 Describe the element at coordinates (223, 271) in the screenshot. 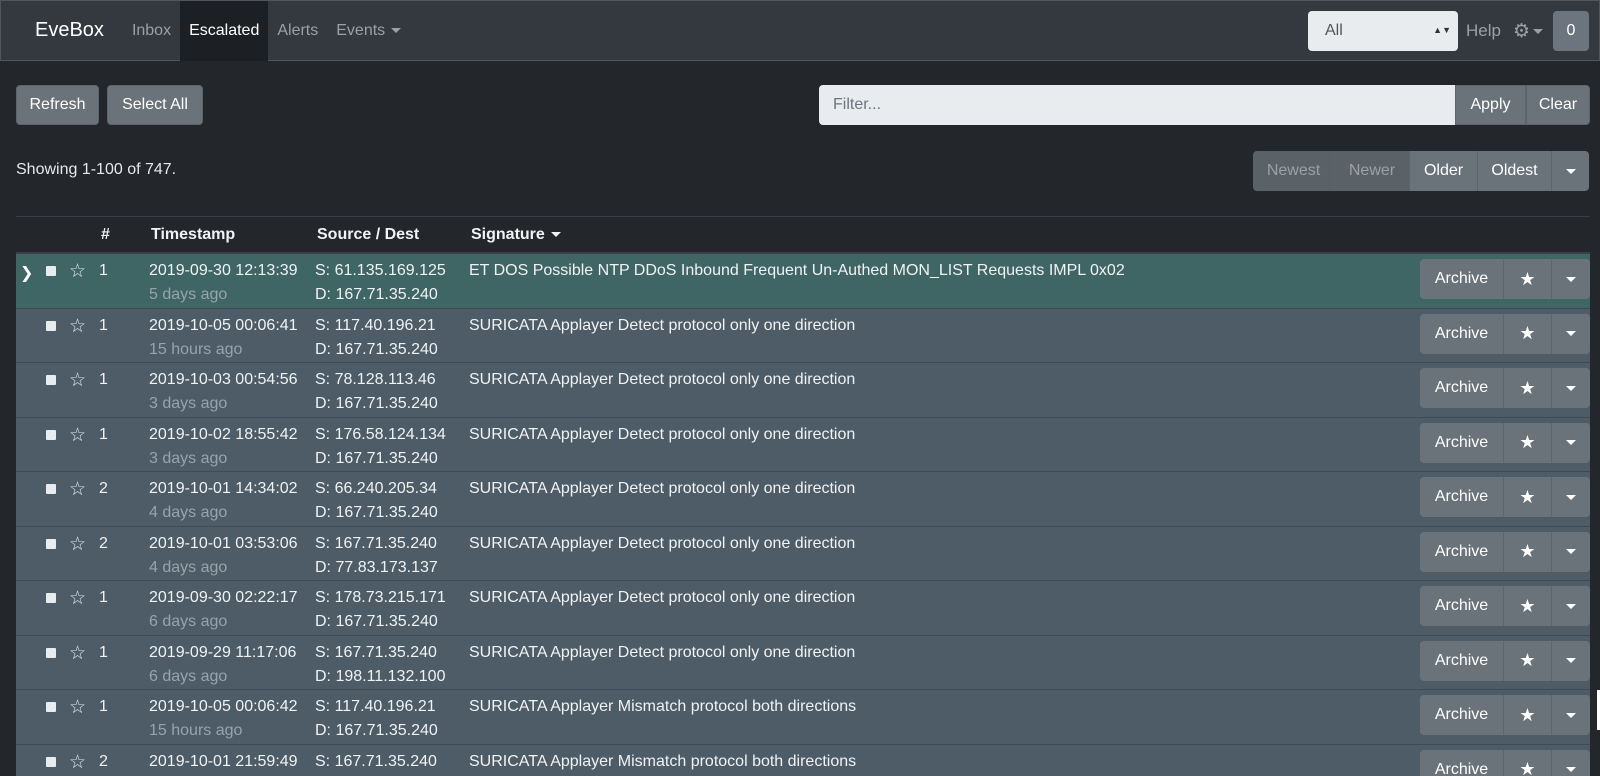

I see `row-timestamp: 2019-09-30 12:13:39` at that location.